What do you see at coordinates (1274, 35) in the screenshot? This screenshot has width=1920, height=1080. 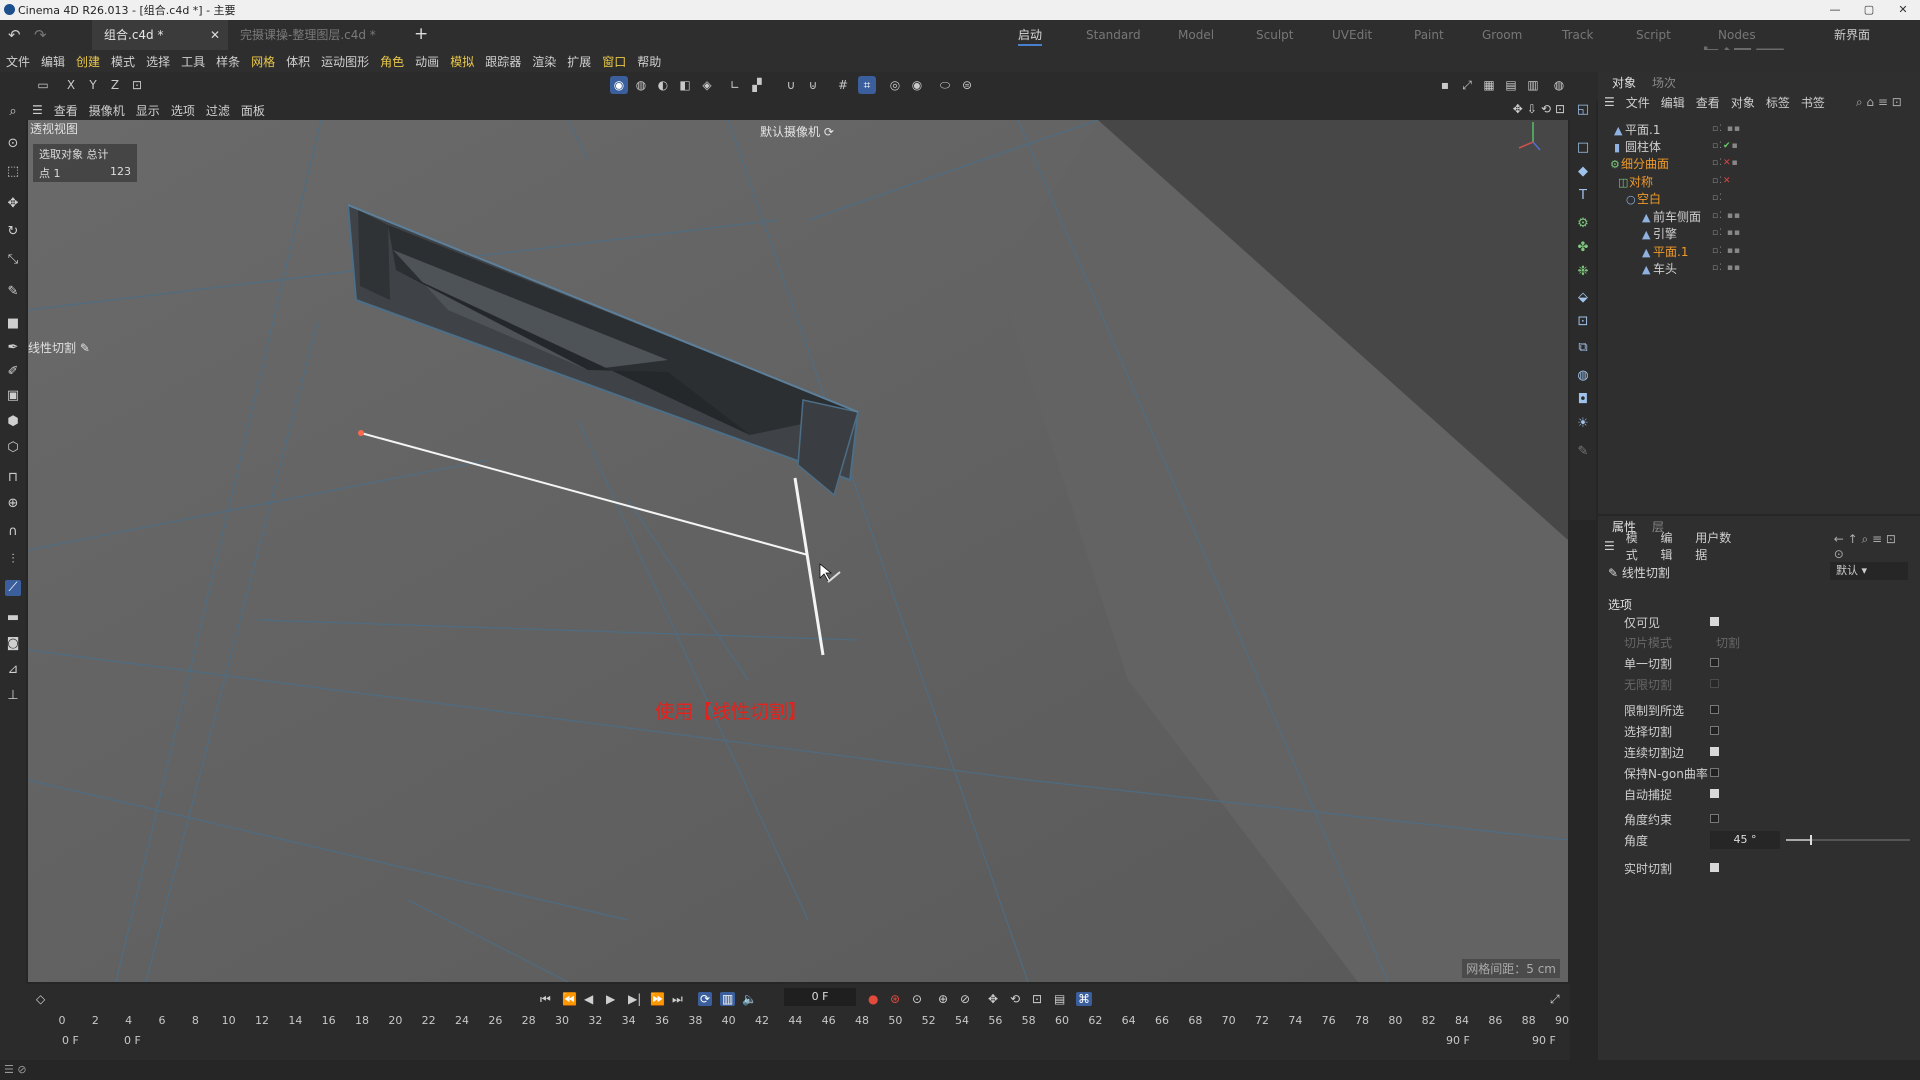 I see `layout-sculpt: Sculpt` at bounding box center [1274, 35].